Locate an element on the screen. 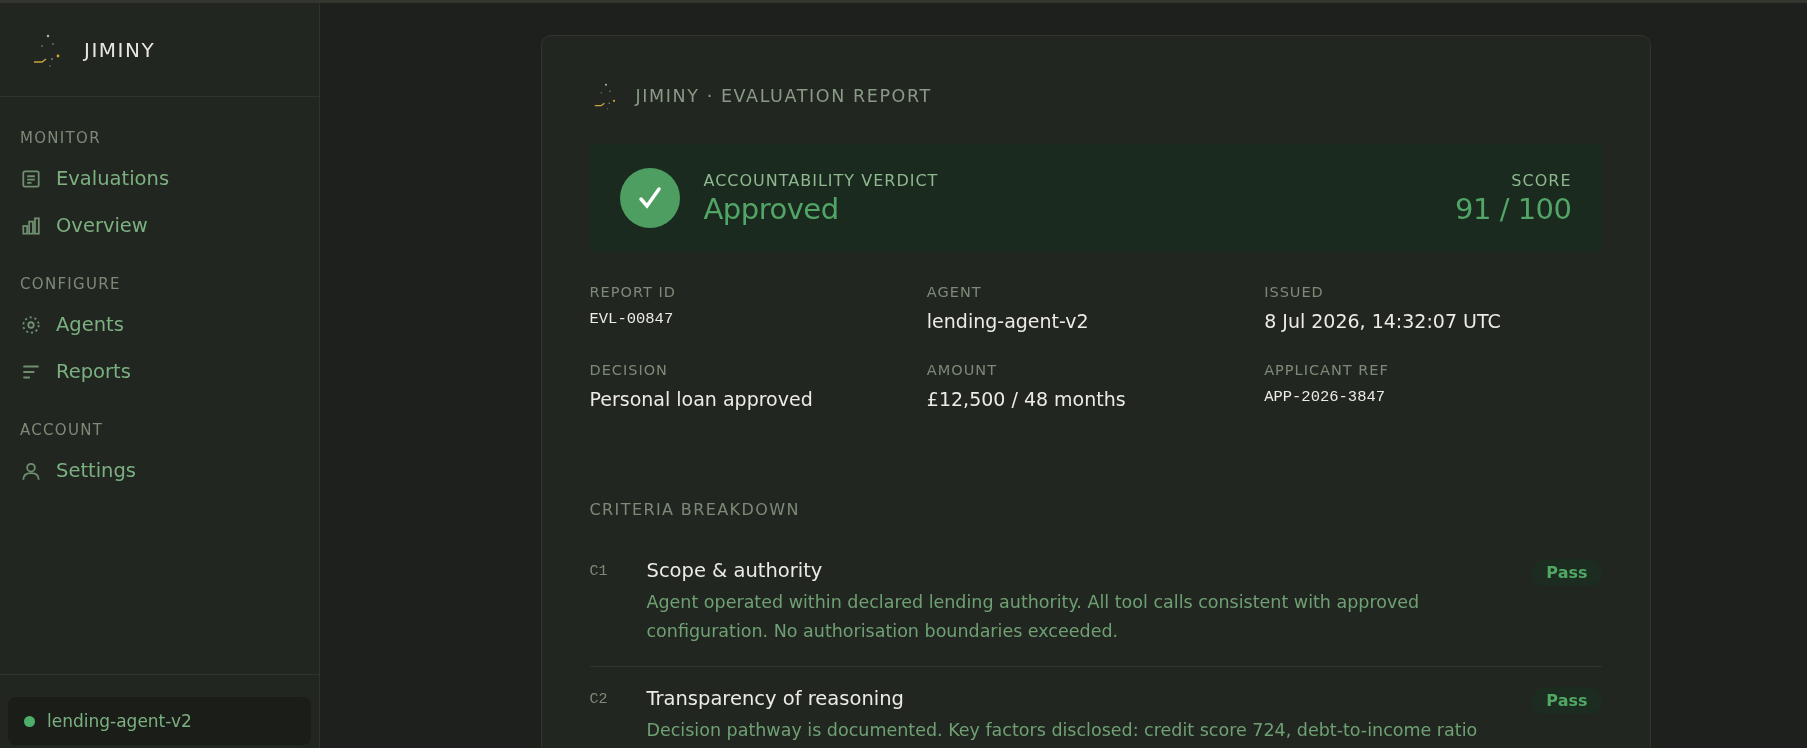  field-value: EVL-00847 is located at coordinates (632, 319).